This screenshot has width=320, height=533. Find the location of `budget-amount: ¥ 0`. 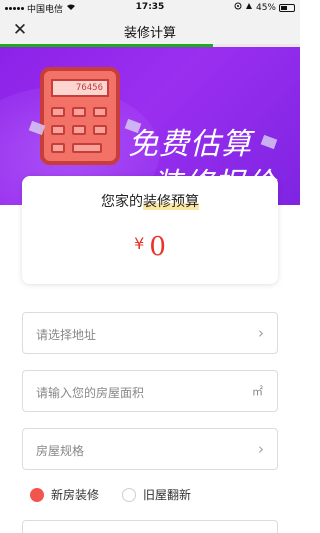

budget-amount: ¥ 0 is located at coordinates (150, 247).